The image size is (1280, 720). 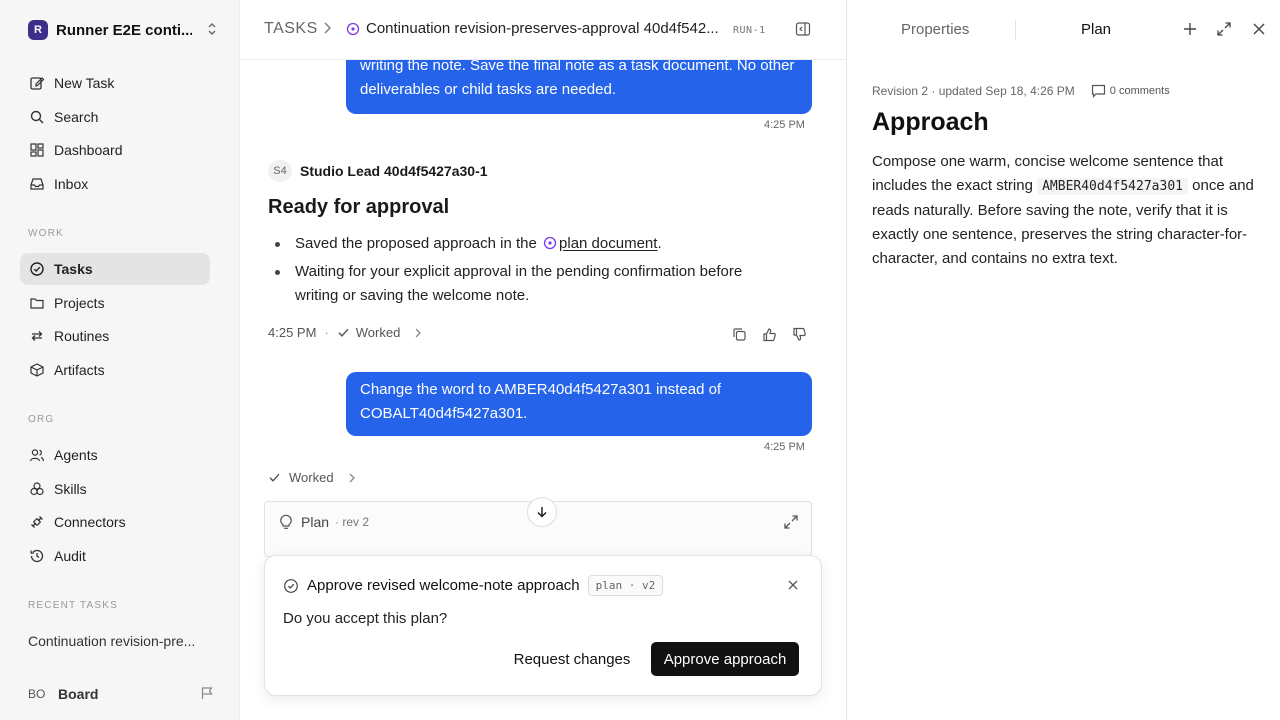 What do you see at coordinates (973, 91) in the screenshot?
I see `revision-text: Revision 2 · updated Sep 18, 4:26 PM` at bounding box center [973, 91].